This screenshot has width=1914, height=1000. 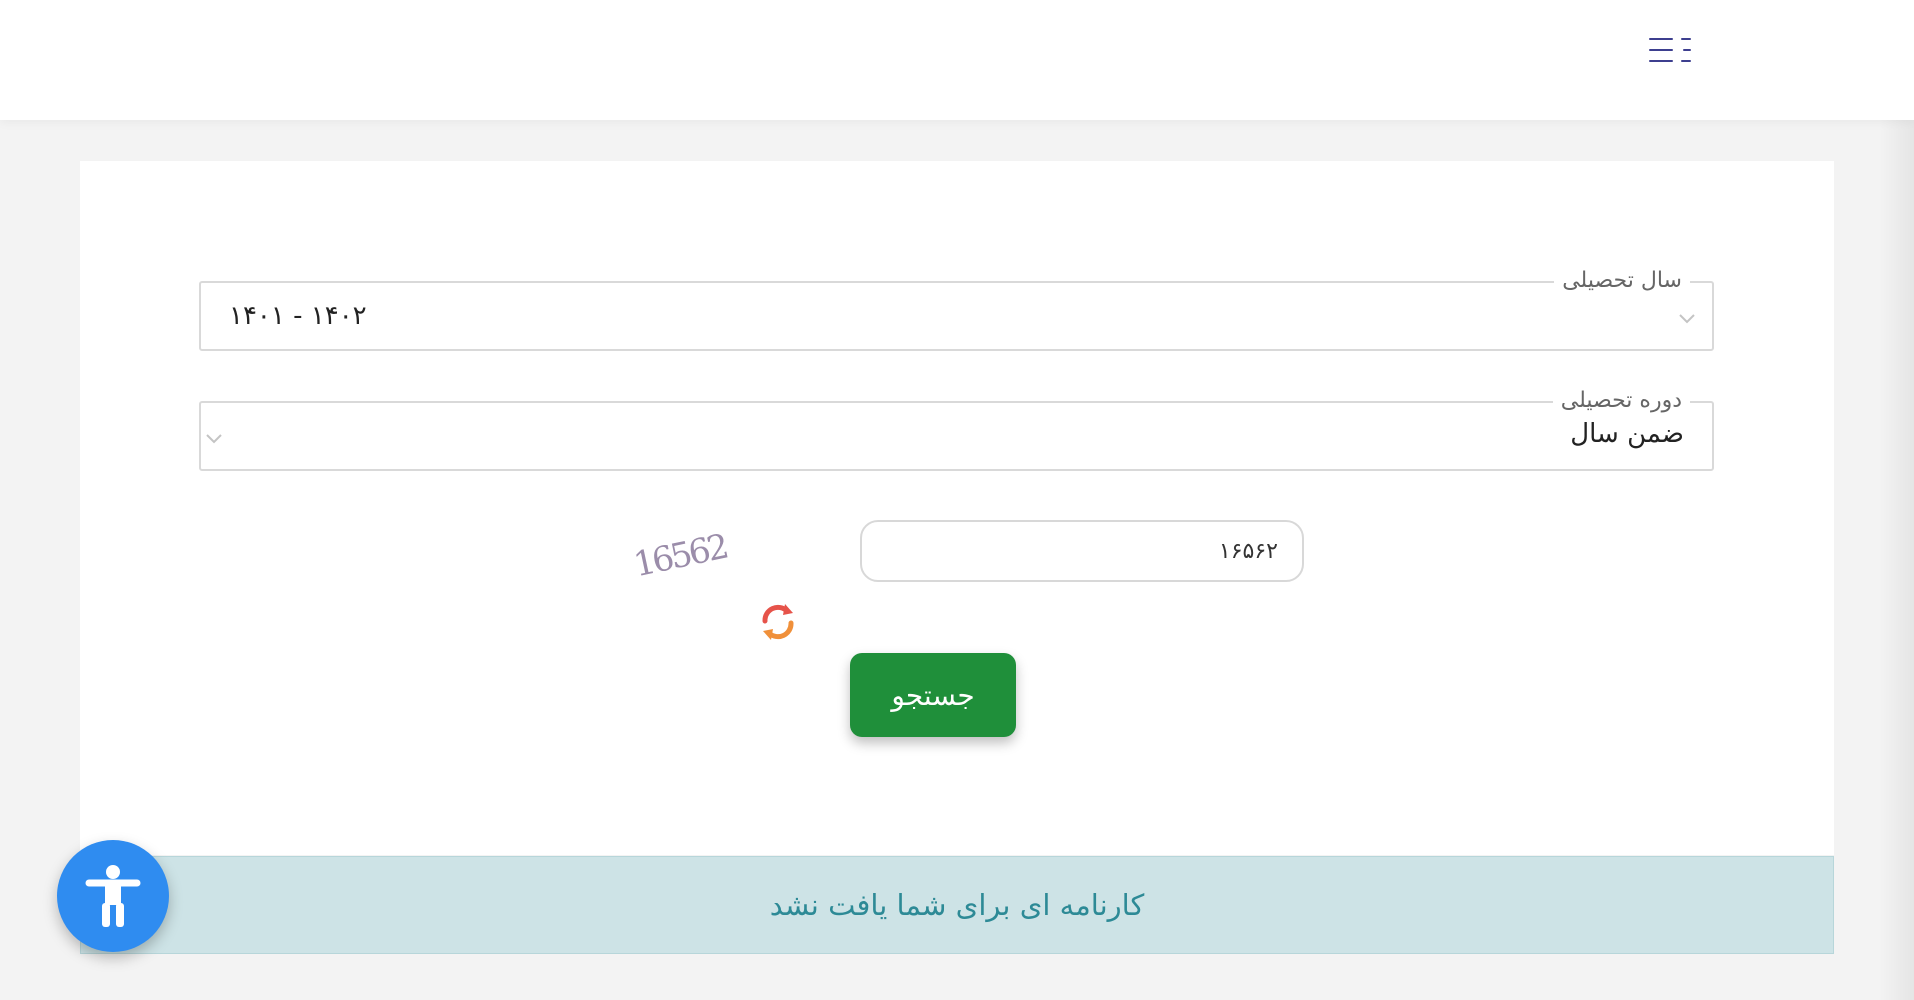 I want to click on accessibility-button, so click(x=113, y=896).